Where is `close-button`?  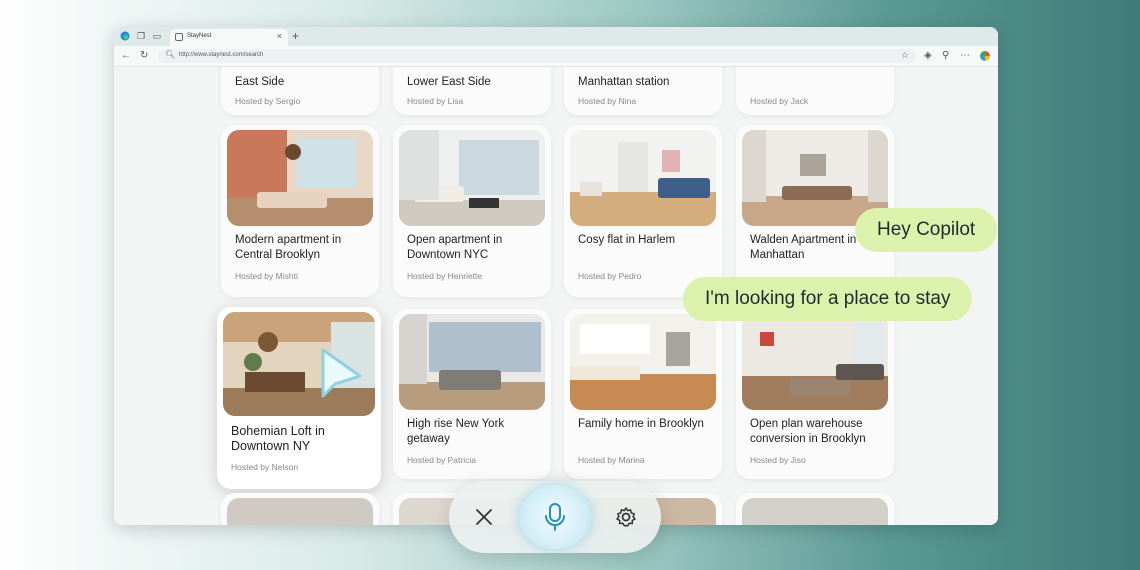 close-button is located at coordinates (484, 517).